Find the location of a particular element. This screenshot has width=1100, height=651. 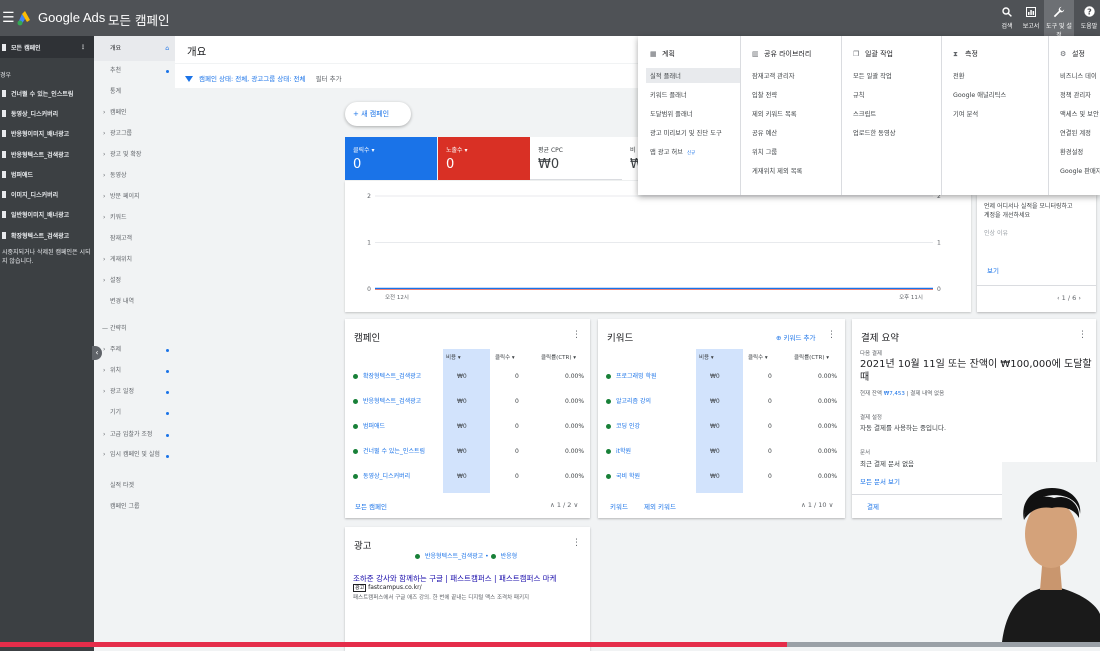

tools-menu-item: 위치 그룹 is located at coordinates (764, 151).